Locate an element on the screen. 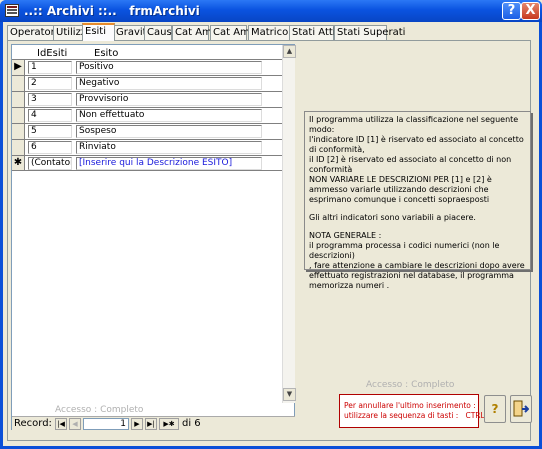 The height and width of the screenshot is (449, 542). tab-operatore: Operatore is located at coordinates (34, 32).